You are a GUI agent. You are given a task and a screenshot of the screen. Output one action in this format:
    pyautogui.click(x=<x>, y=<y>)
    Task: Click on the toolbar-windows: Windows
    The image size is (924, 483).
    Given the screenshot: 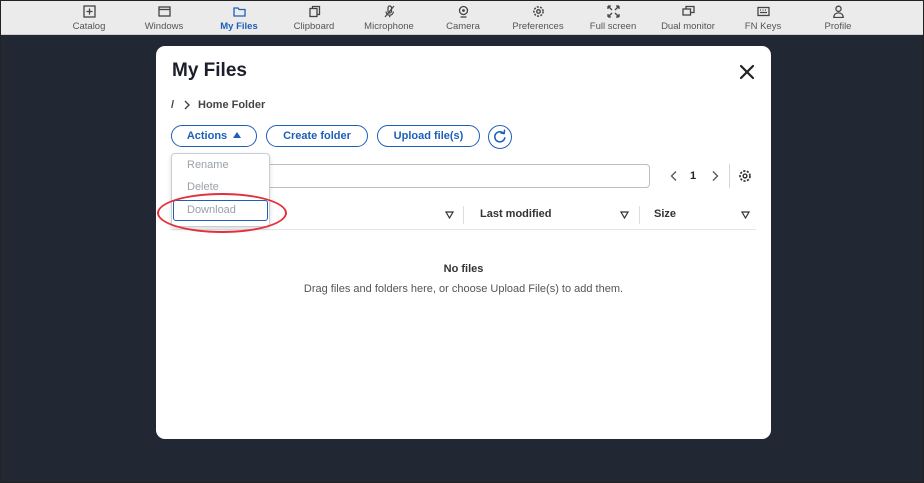 What is the action you would take?
    pyautogui.click(x=164, y=17)
    